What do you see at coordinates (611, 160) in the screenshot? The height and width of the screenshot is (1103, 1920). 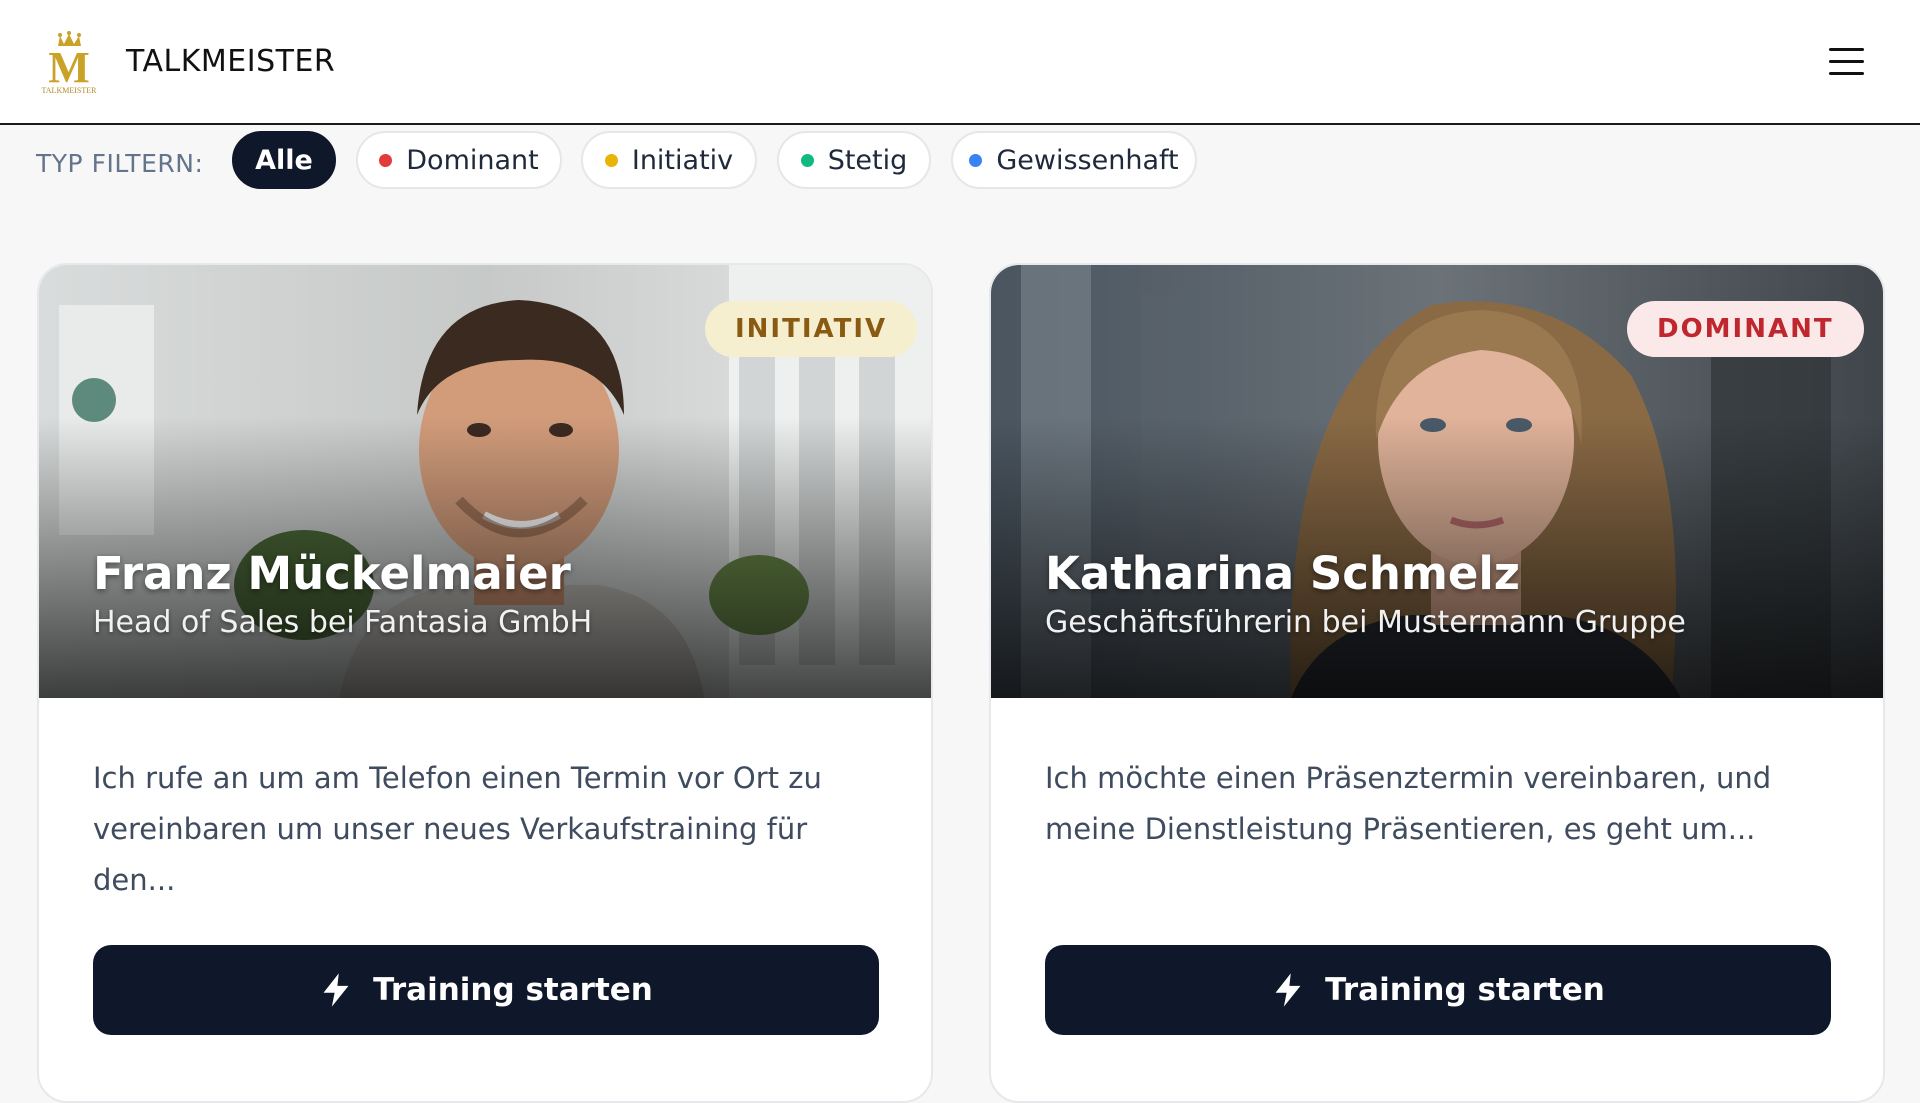 I see `yellow-dot-icon` at bounding box center [611, 160].